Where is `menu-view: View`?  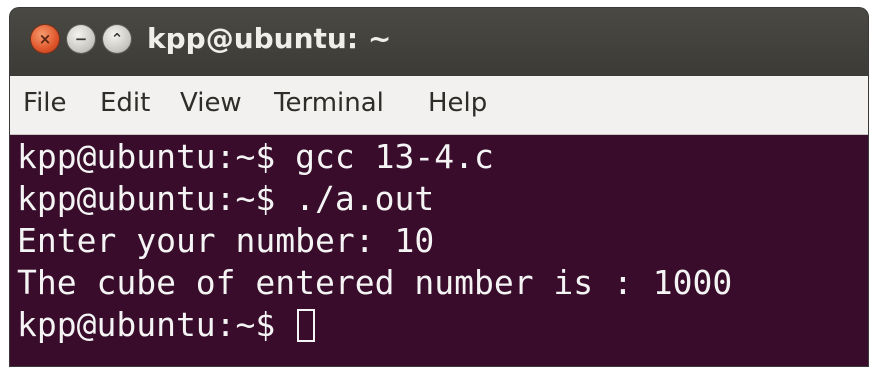
menu-view: View is located at coordinates (211, 103).